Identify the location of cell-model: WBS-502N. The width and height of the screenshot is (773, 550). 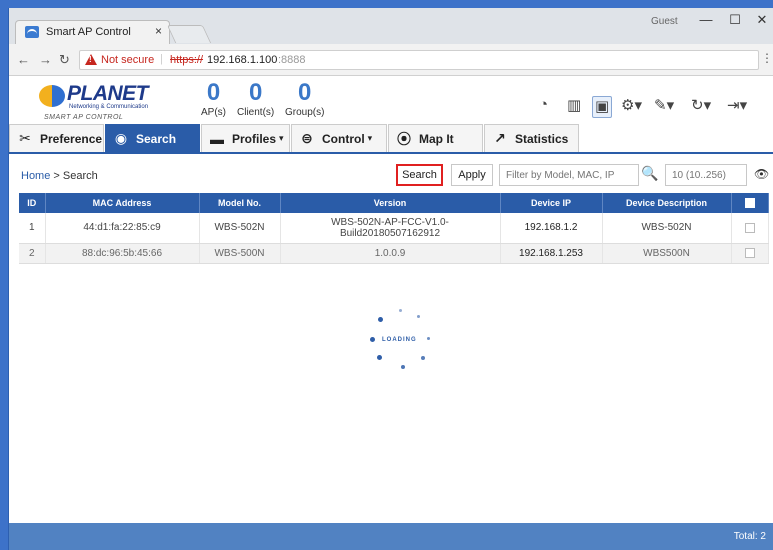
(240, 228).